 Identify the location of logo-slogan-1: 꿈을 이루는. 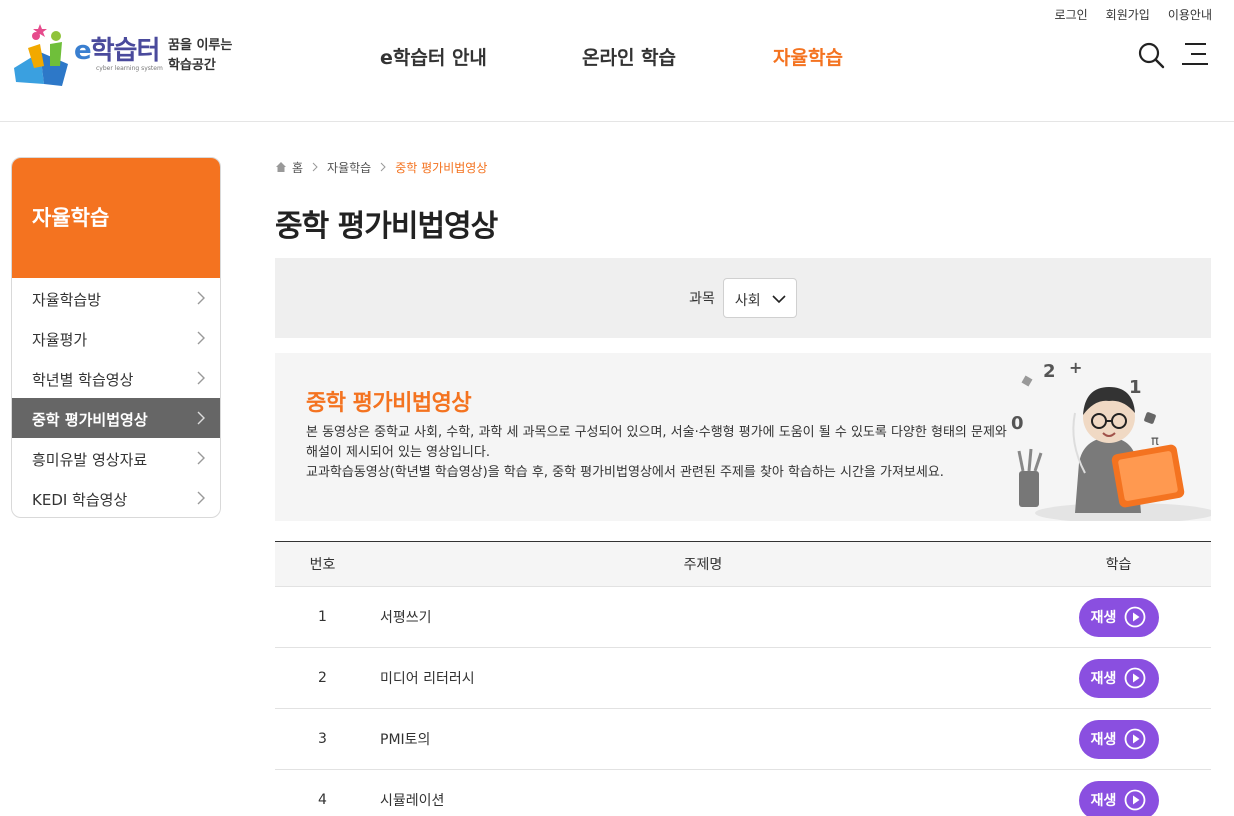
(200, 45).